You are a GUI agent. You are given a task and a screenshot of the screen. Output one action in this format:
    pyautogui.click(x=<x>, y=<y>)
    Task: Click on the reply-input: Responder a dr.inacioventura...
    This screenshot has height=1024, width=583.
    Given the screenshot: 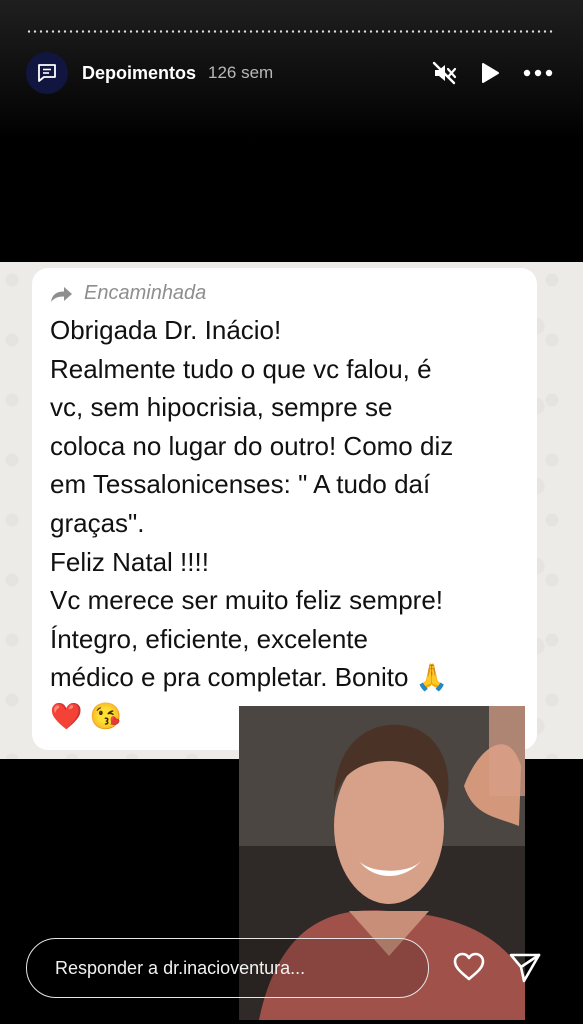 What is the action you would take?
    pyautogui.click(x=227, y=968)
    